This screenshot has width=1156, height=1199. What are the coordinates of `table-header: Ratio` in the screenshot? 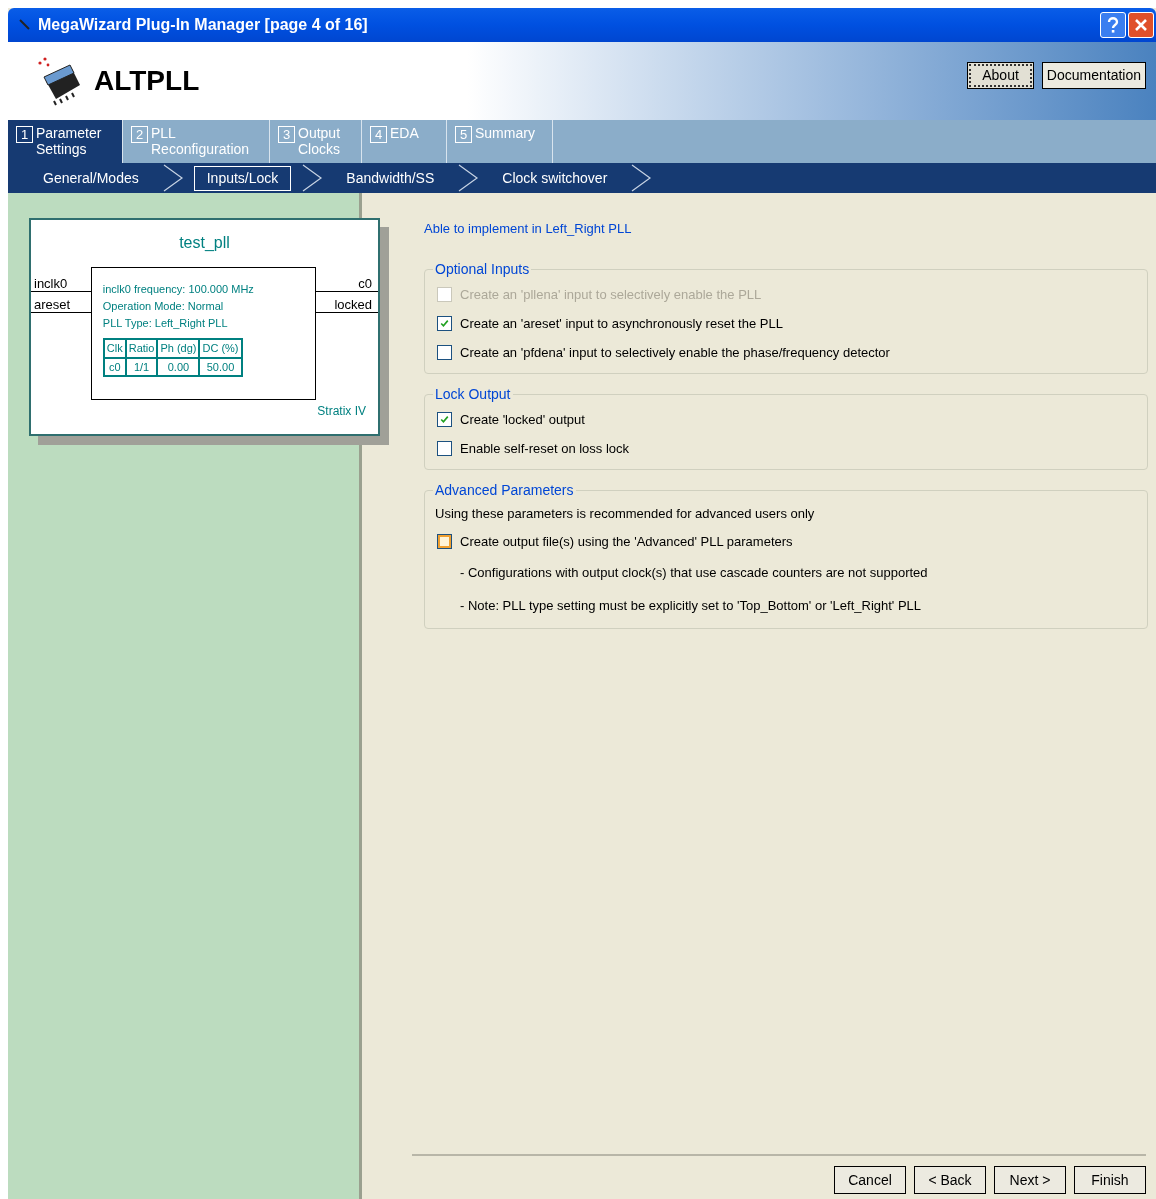 It's located at (141, 348).